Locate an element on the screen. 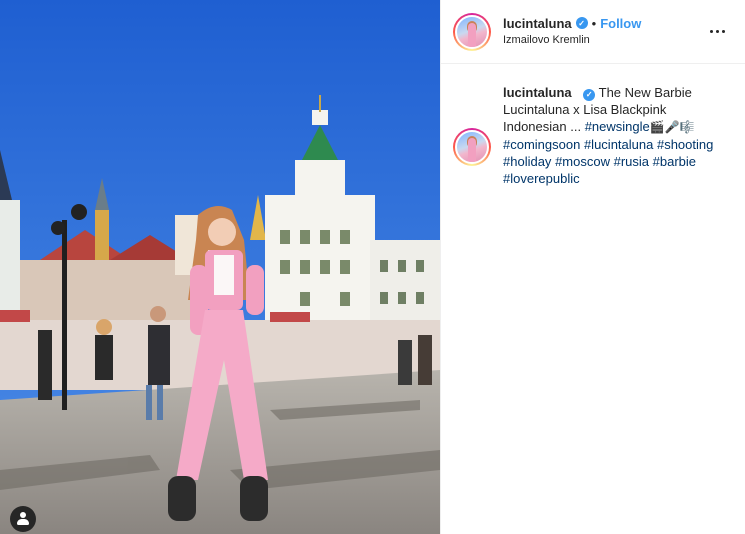 Image resolution: width=745 pixels, height=534 pixels. post-header: lucintaluna ✓ • Follow Izmailovo Kremlin is located at coordinates (593, 32).